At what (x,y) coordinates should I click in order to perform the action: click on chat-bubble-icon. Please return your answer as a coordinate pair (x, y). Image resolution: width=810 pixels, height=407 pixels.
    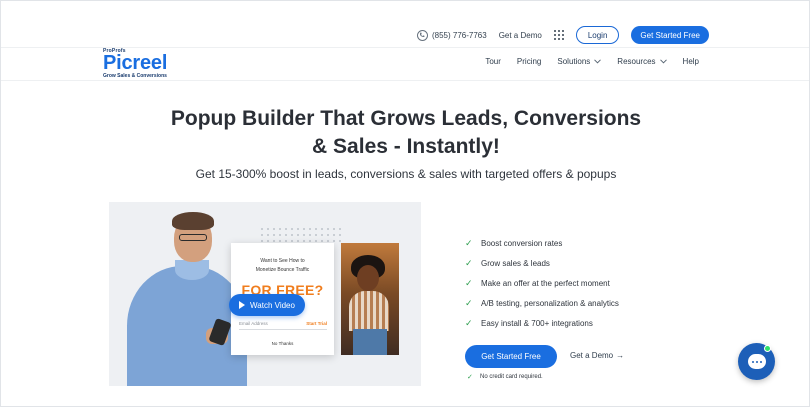
    Looking at the image, I should click on (756, 361).